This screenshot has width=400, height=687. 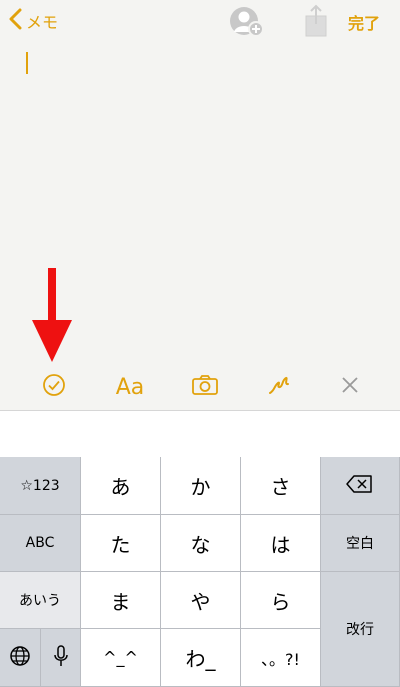 What do you see at coordinates (281, 486) in the screenshot?
I see `key-sa: さ` at bounding box center [281, 486].